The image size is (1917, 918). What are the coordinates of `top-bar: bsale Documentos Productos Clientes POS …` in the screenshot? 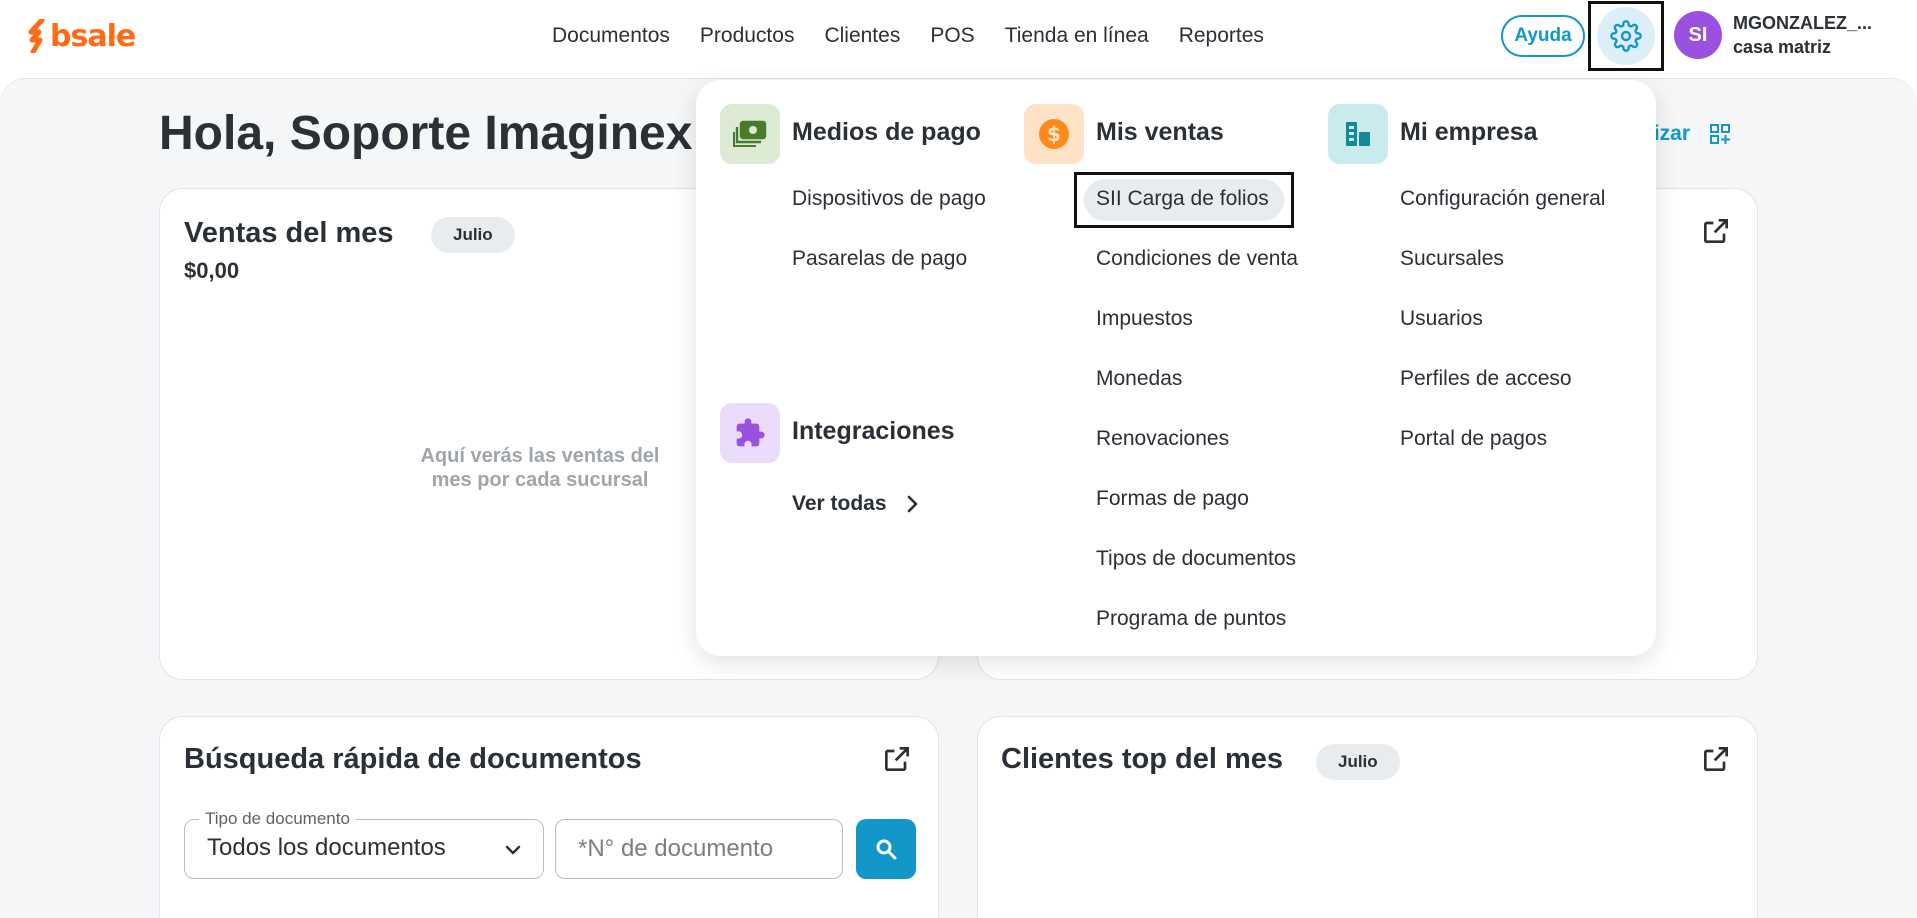 It's located at (958, 38).